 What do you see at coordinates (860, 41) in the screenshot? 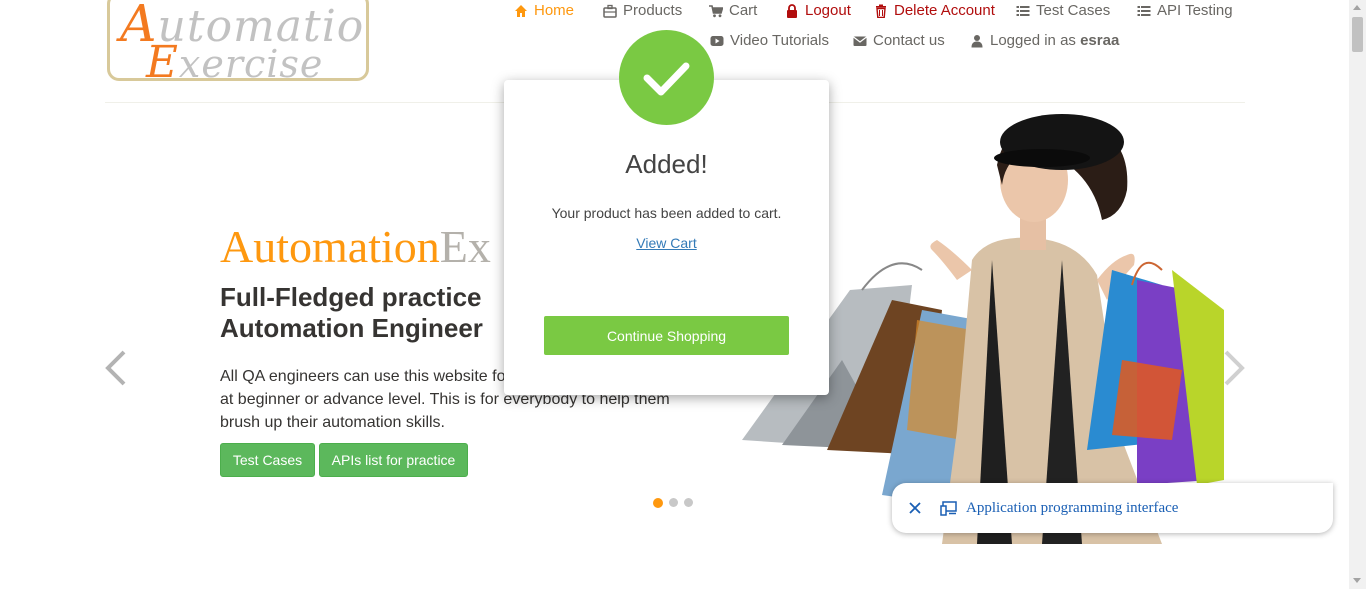
I see `envelope-icon` at bounding box center [860, 41].